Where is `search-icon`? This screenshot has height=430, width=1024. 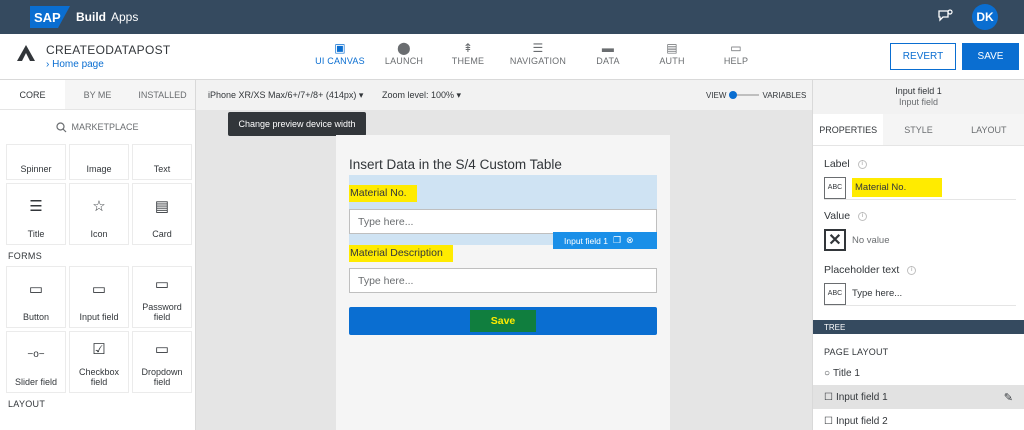
search-icon is located at coordinates (61, 126).